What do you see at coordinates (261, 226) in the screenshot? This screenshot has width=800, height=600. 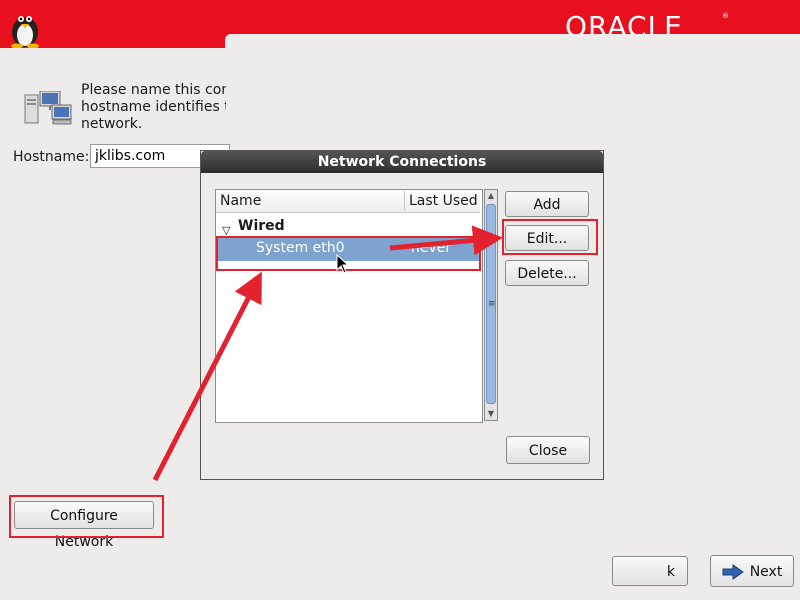 I see `group-wired: Wired` at bounding box center [261, 226].